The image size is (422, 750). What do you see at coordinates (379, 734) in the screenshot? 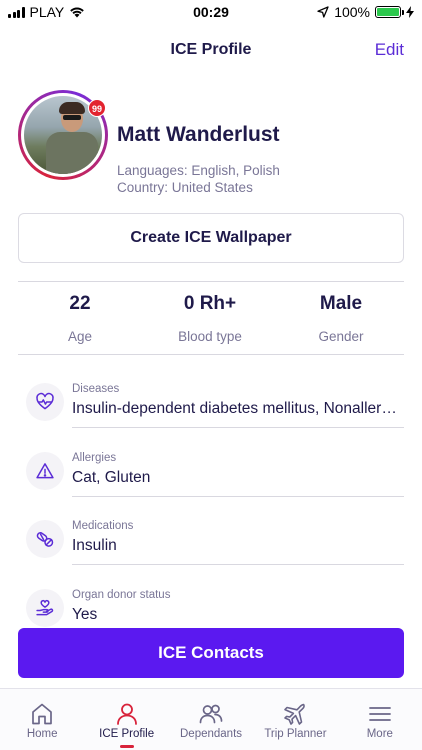
I see `tab-label: More` at bounding box center [379, 734].